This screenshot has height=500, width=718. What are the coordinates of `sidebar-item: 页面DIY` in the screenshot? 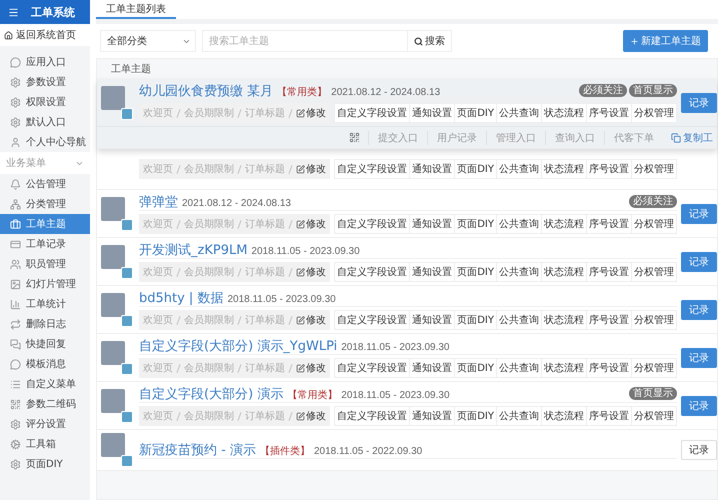 It's located at (45, 464).